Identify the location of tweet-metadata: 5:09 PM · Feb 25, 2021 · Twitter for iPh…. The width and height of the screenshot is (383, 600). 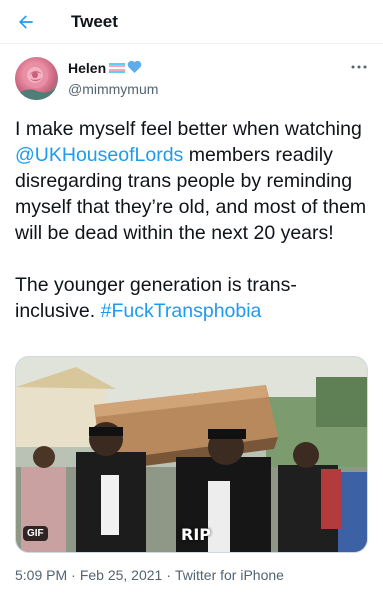
(149, 575).